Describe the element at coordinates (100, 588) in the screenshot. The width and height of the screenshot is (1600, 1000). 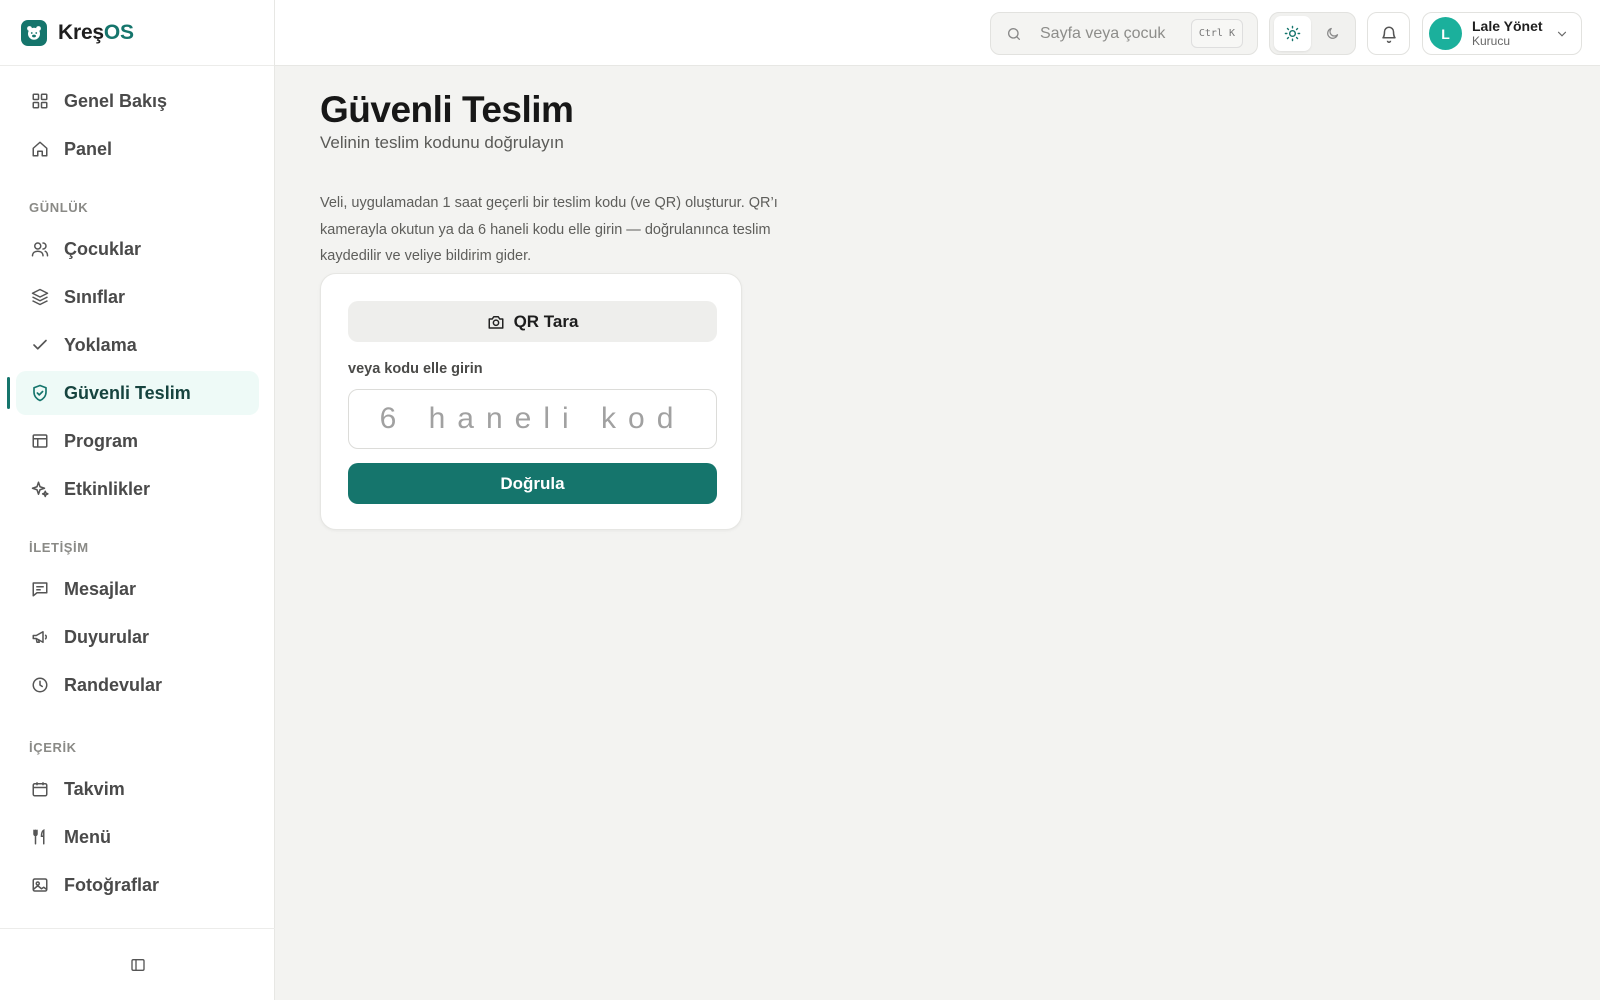
I see `sidebar-item-label: Mesajlar` at that location.